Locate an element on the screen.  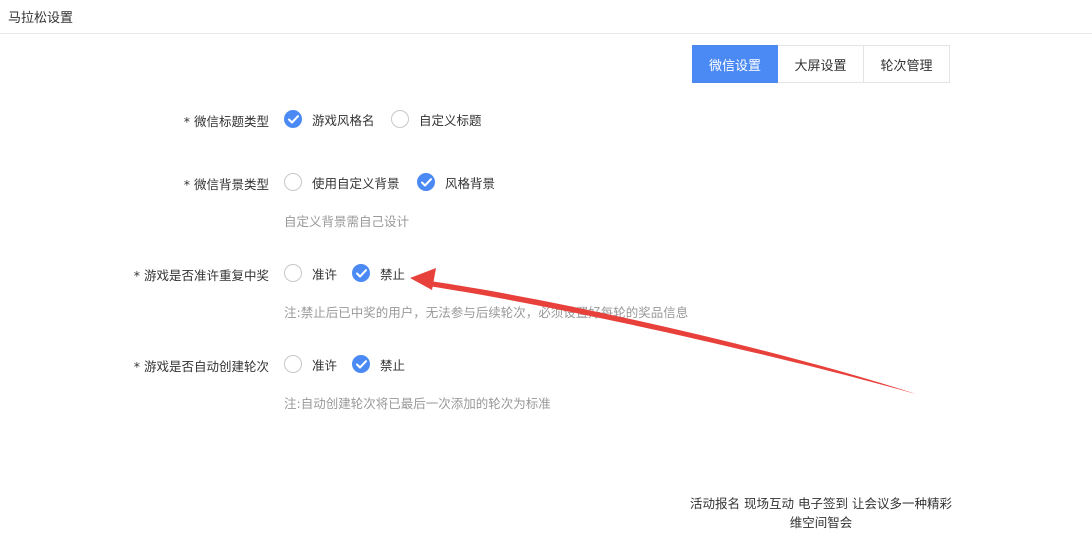
footer-line-1: 活动报名 现场互动 电子签到 让会议多一种精彩 is located at coordinates (821, 503).